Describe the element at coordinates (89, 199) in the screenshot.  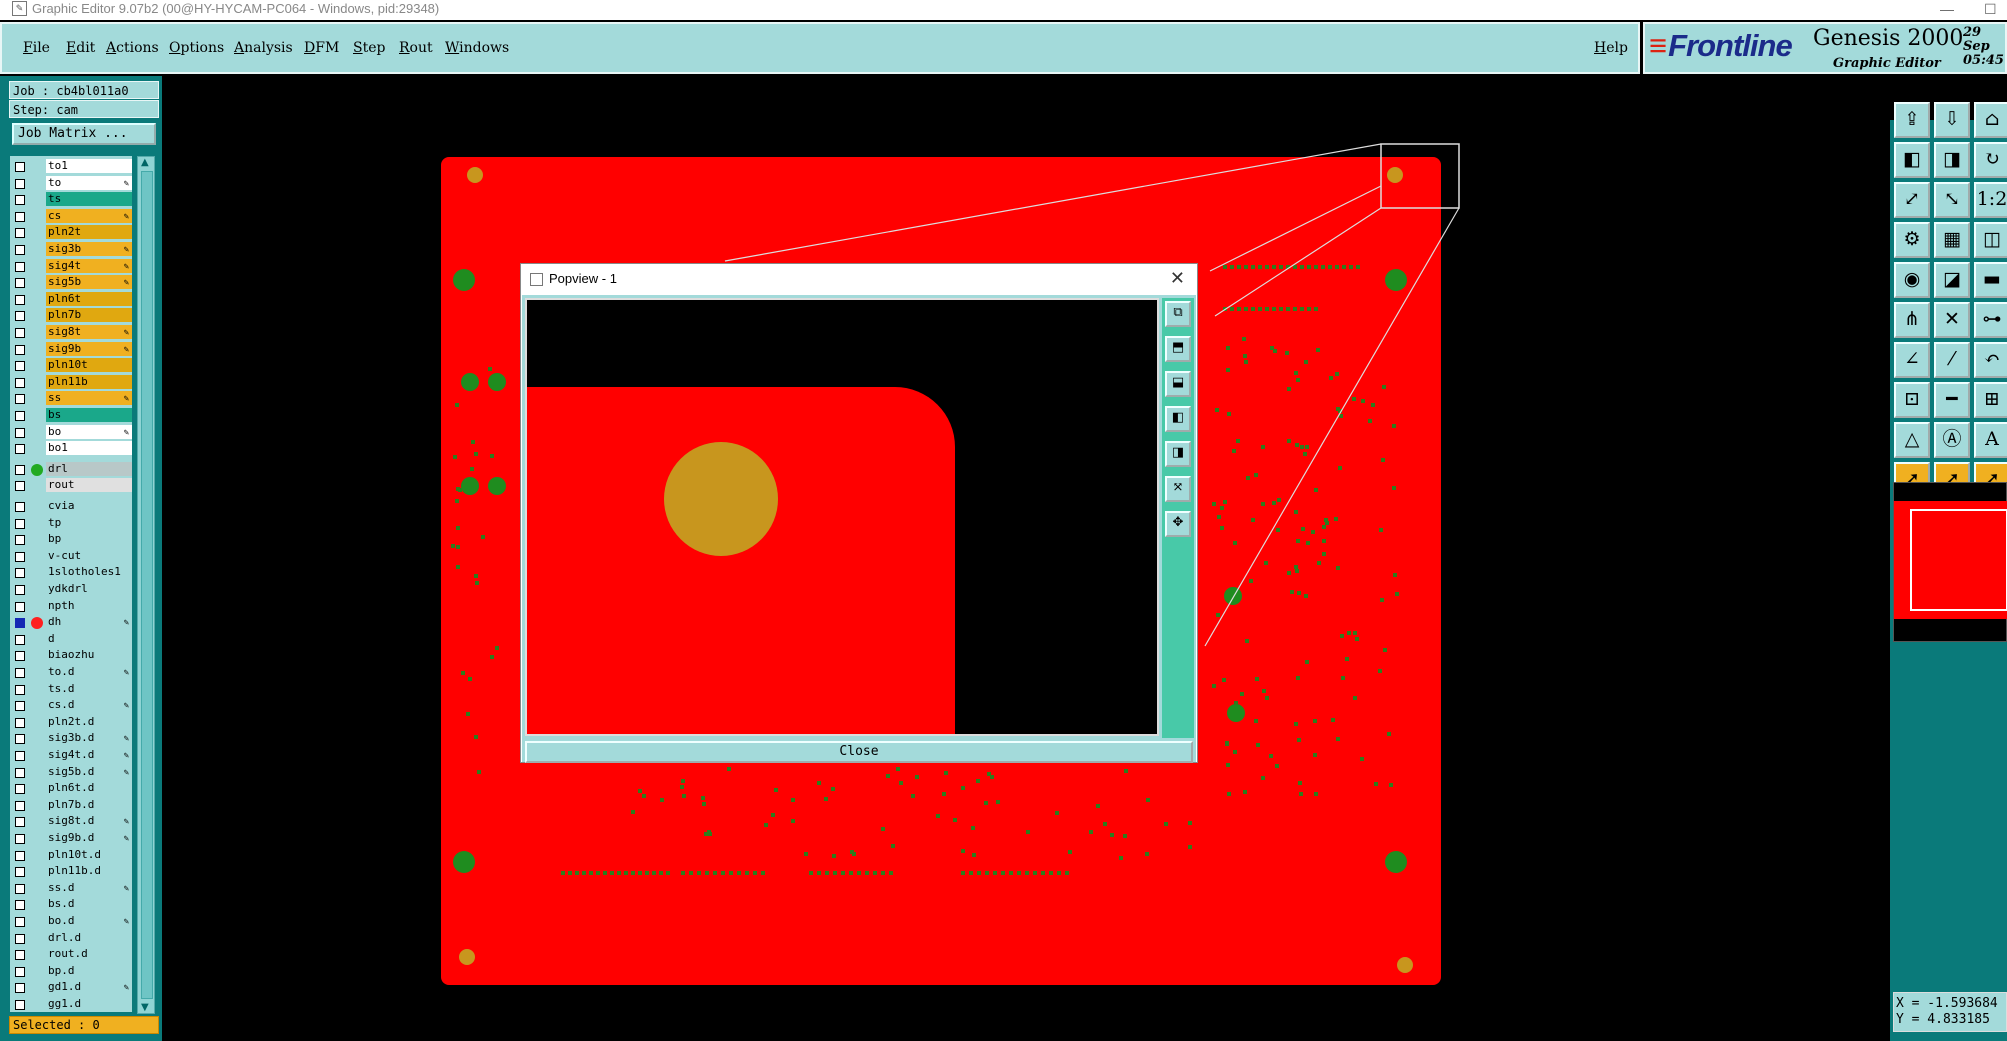
I see `layer-name: ts` at that location.